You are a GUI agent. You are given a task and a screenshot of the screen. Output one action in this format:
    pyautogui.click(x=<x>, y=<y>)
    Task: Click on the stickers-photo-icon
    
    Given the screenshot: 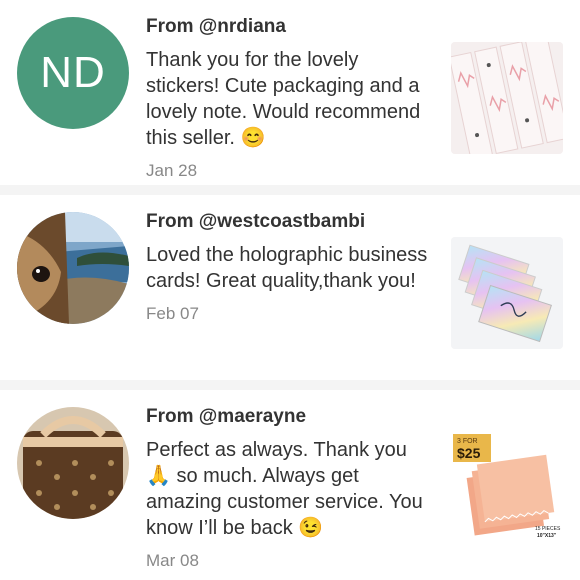 What is the action you would take?
    pyautogui.click(x=507, y=98)
    